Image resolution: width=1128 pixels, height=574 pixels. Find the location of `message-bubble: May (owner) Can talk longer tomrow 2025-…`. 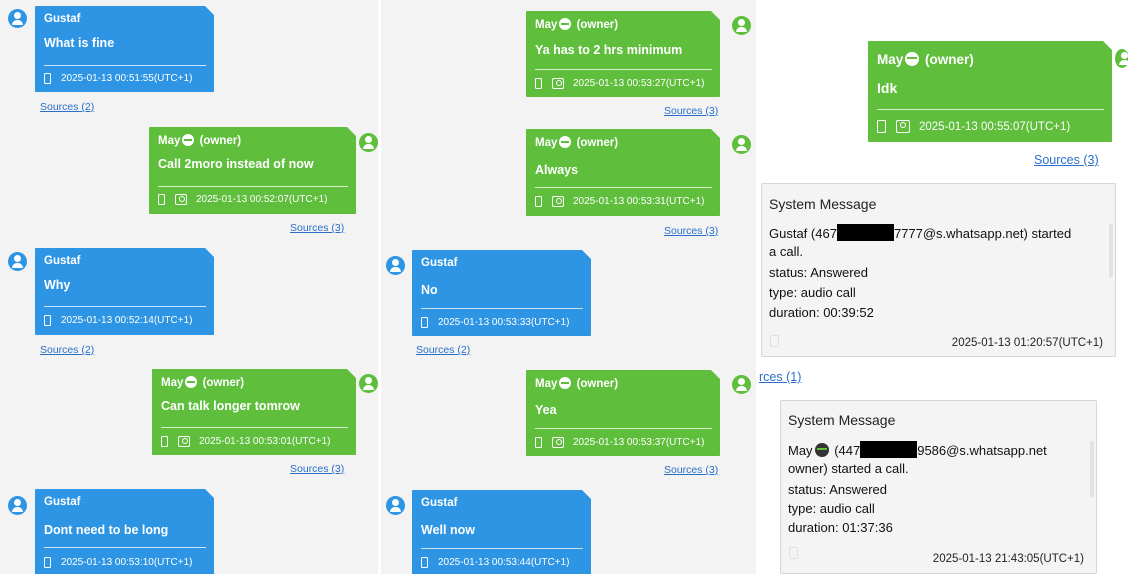

message-bubble: May (owner) Can talk longer tomrow 2025-… is located at coordinates (254, 412).